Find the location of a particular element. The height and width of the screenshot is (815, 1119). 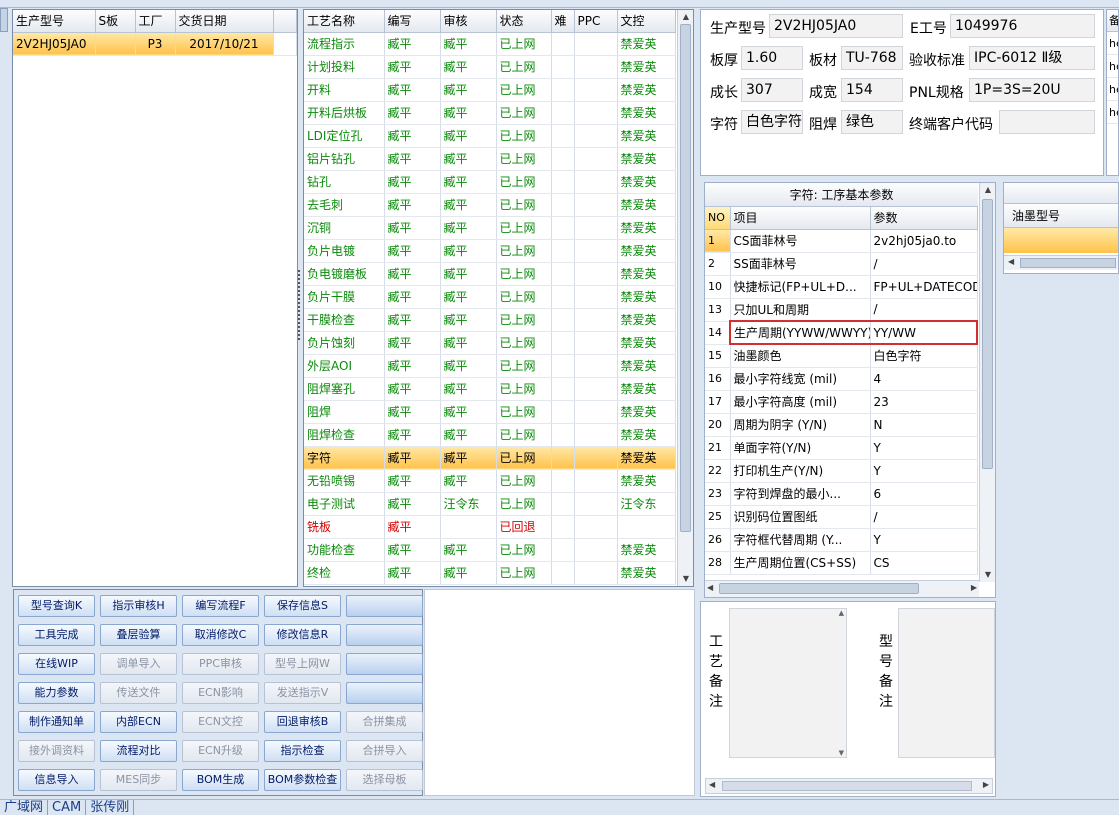

table-row: 10快捷标记(FP+UL+D...FP+UL+DATECODE is located at coordinates (841, 287).